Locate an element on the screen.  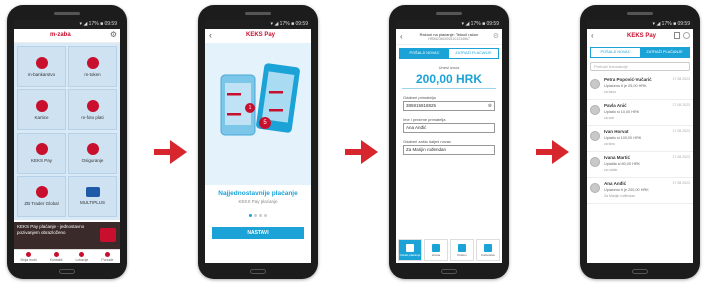
tabs: POŠALJI NOVAC ZATRAŽI PLAĆANJE is located at coordinates (640, 52).